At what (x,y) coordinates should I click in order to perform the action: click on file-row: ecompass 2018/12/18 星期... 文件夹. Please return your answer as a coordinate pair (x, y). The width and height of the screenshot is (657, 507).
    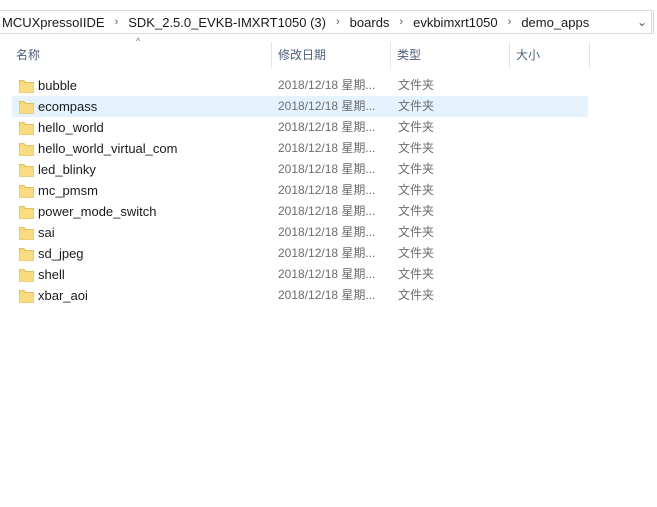
    Looking at the image, I should click on (300, 106).